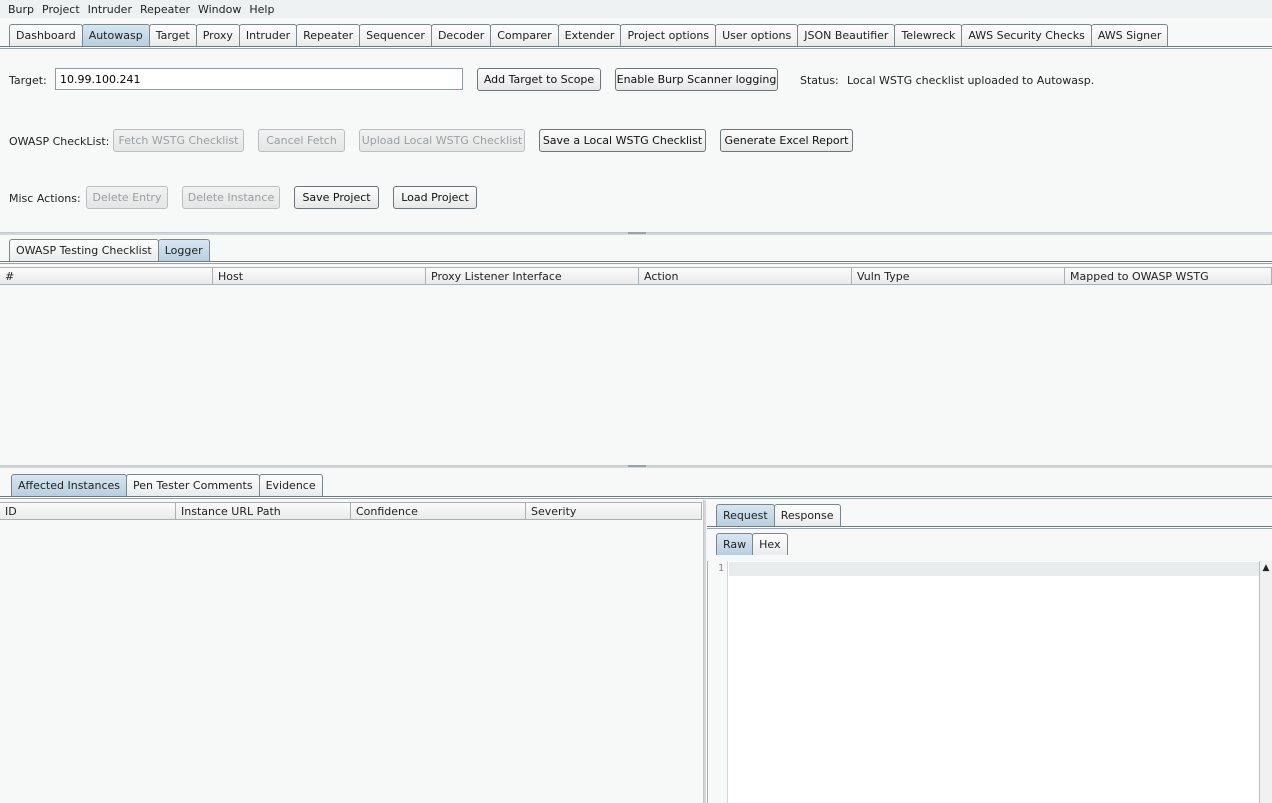 This screenshot has height=803, width=1272. What do you see at coordinates (127, 197) in the screenshot?
I see `delete-entry-button: Delete Entry` at bounding box center [127, 197].